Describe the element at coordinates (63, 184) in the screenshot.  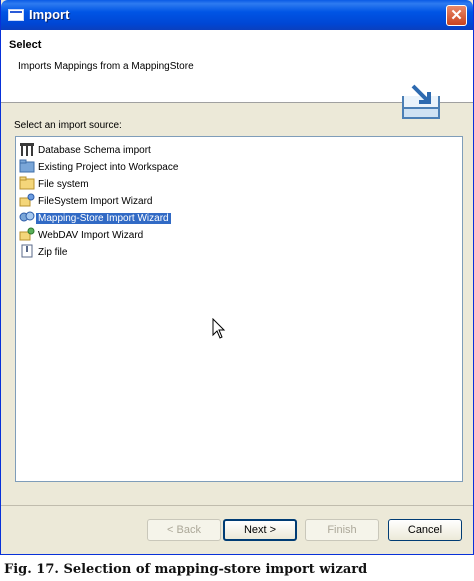
I see `list-item-label: File system` at that location.